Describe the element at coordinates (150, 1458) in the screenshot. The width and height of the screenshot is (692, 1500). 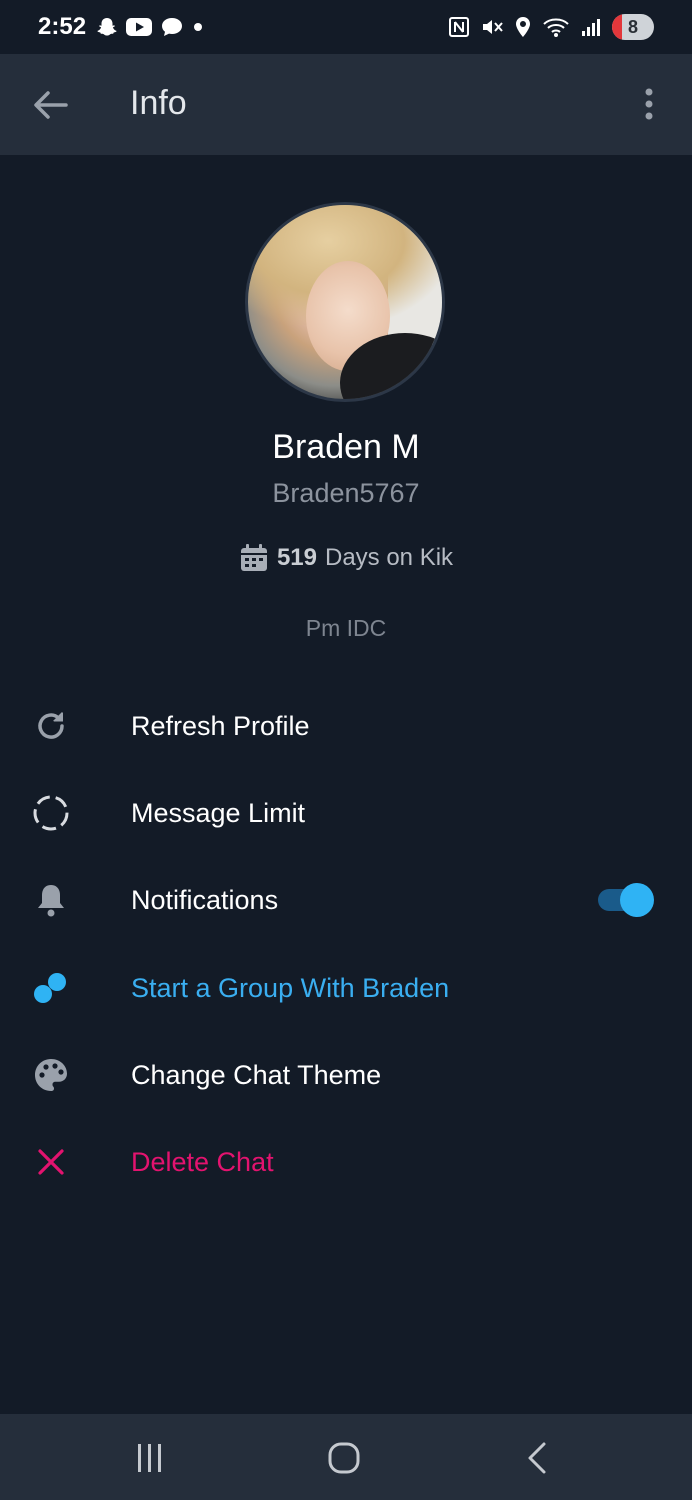
I see `recent-apps-icon` at that location.